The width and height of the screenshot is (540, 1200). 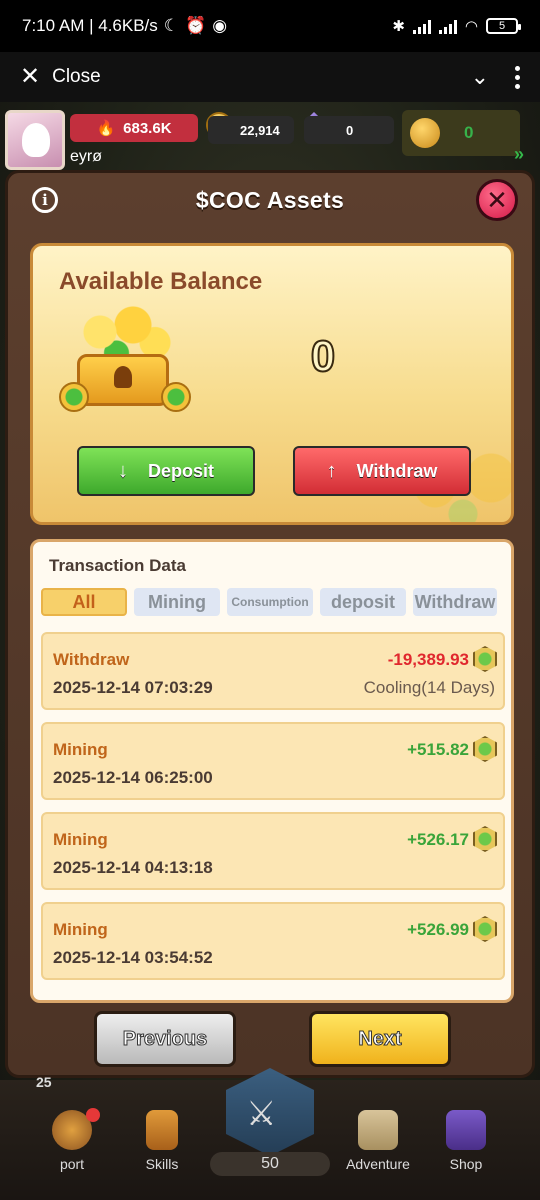 What do you see at coordinates (162, 1130) in the screenshot?
I see `skills-book-icon` at bounding box center [162, 1130].